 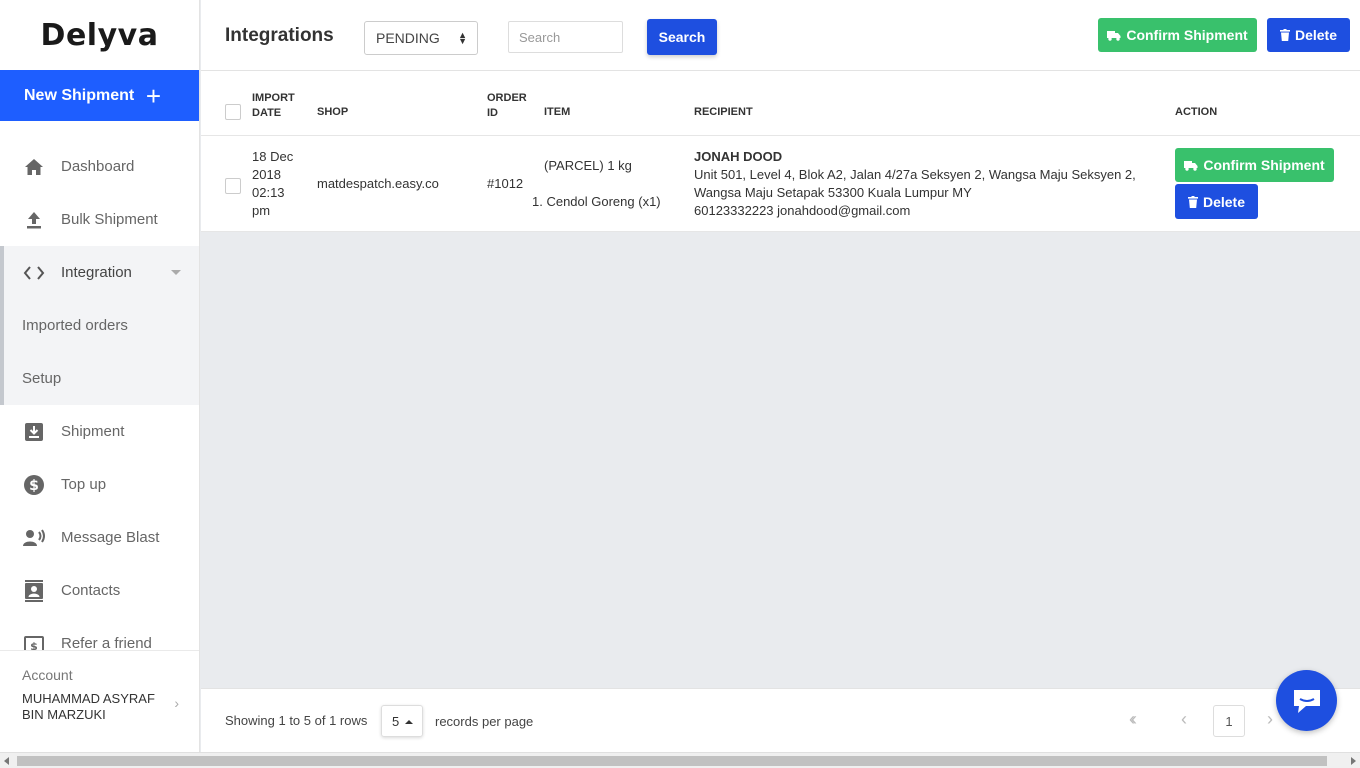 I want to click on status-filter-select: PENDING ▲ ▼, so click(x=421, y=38).